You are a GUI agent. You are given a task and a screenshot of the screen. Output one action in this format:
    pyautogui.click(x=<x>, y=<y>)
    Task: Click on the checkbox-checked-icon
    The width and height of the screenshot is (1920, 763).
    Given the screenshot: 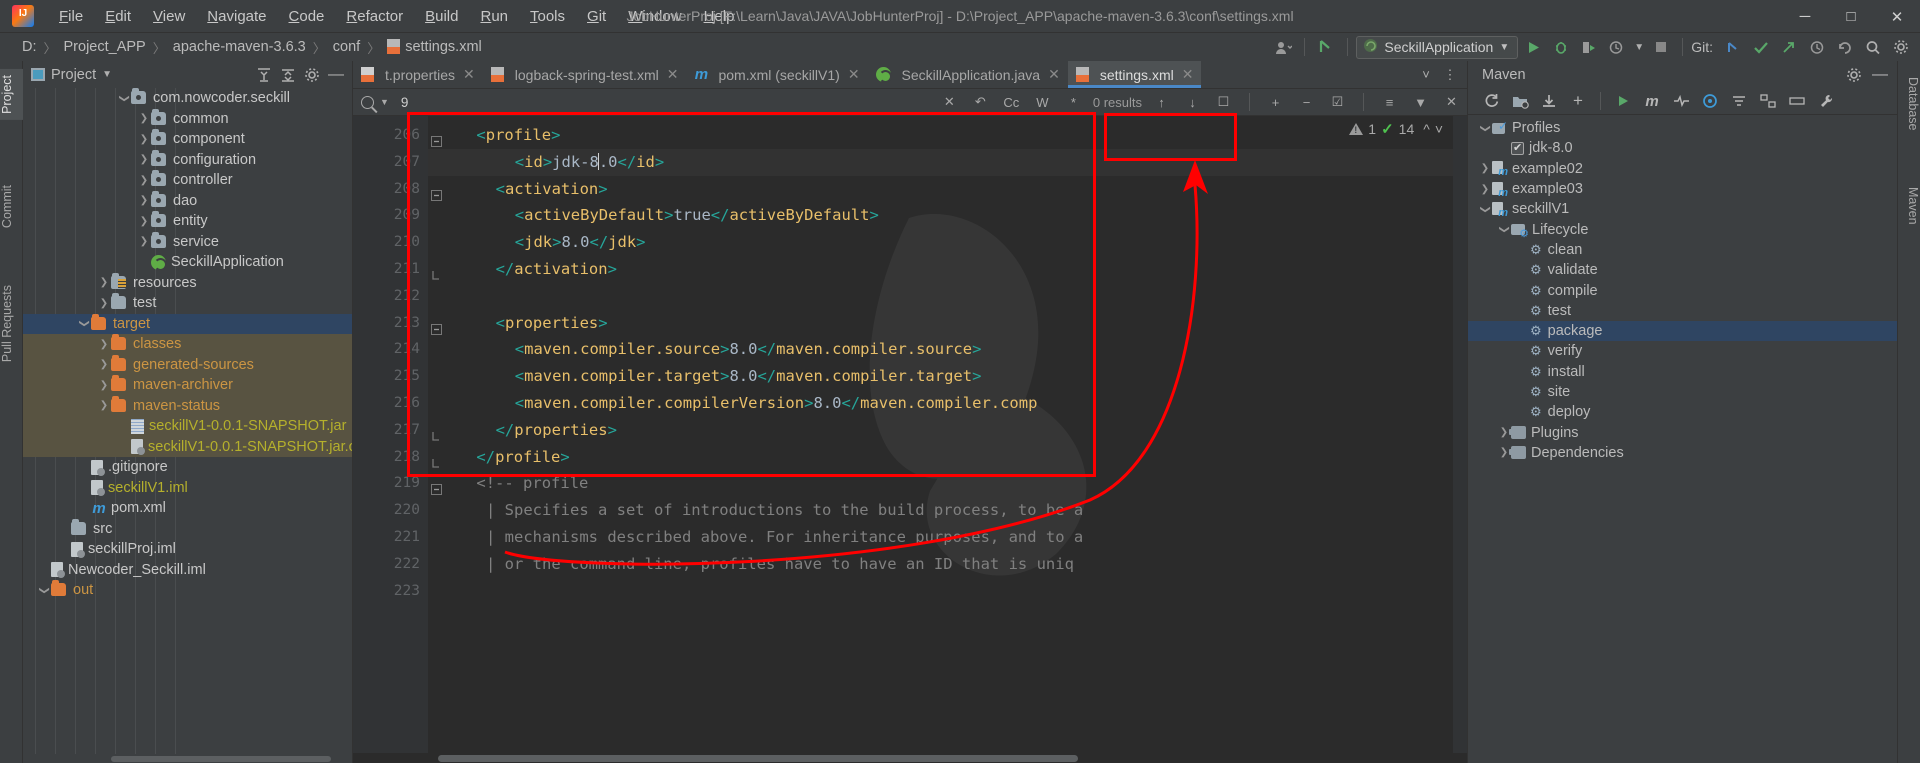 What is the action you would take?
    pyautogui.click(x=1517, y=148)
    